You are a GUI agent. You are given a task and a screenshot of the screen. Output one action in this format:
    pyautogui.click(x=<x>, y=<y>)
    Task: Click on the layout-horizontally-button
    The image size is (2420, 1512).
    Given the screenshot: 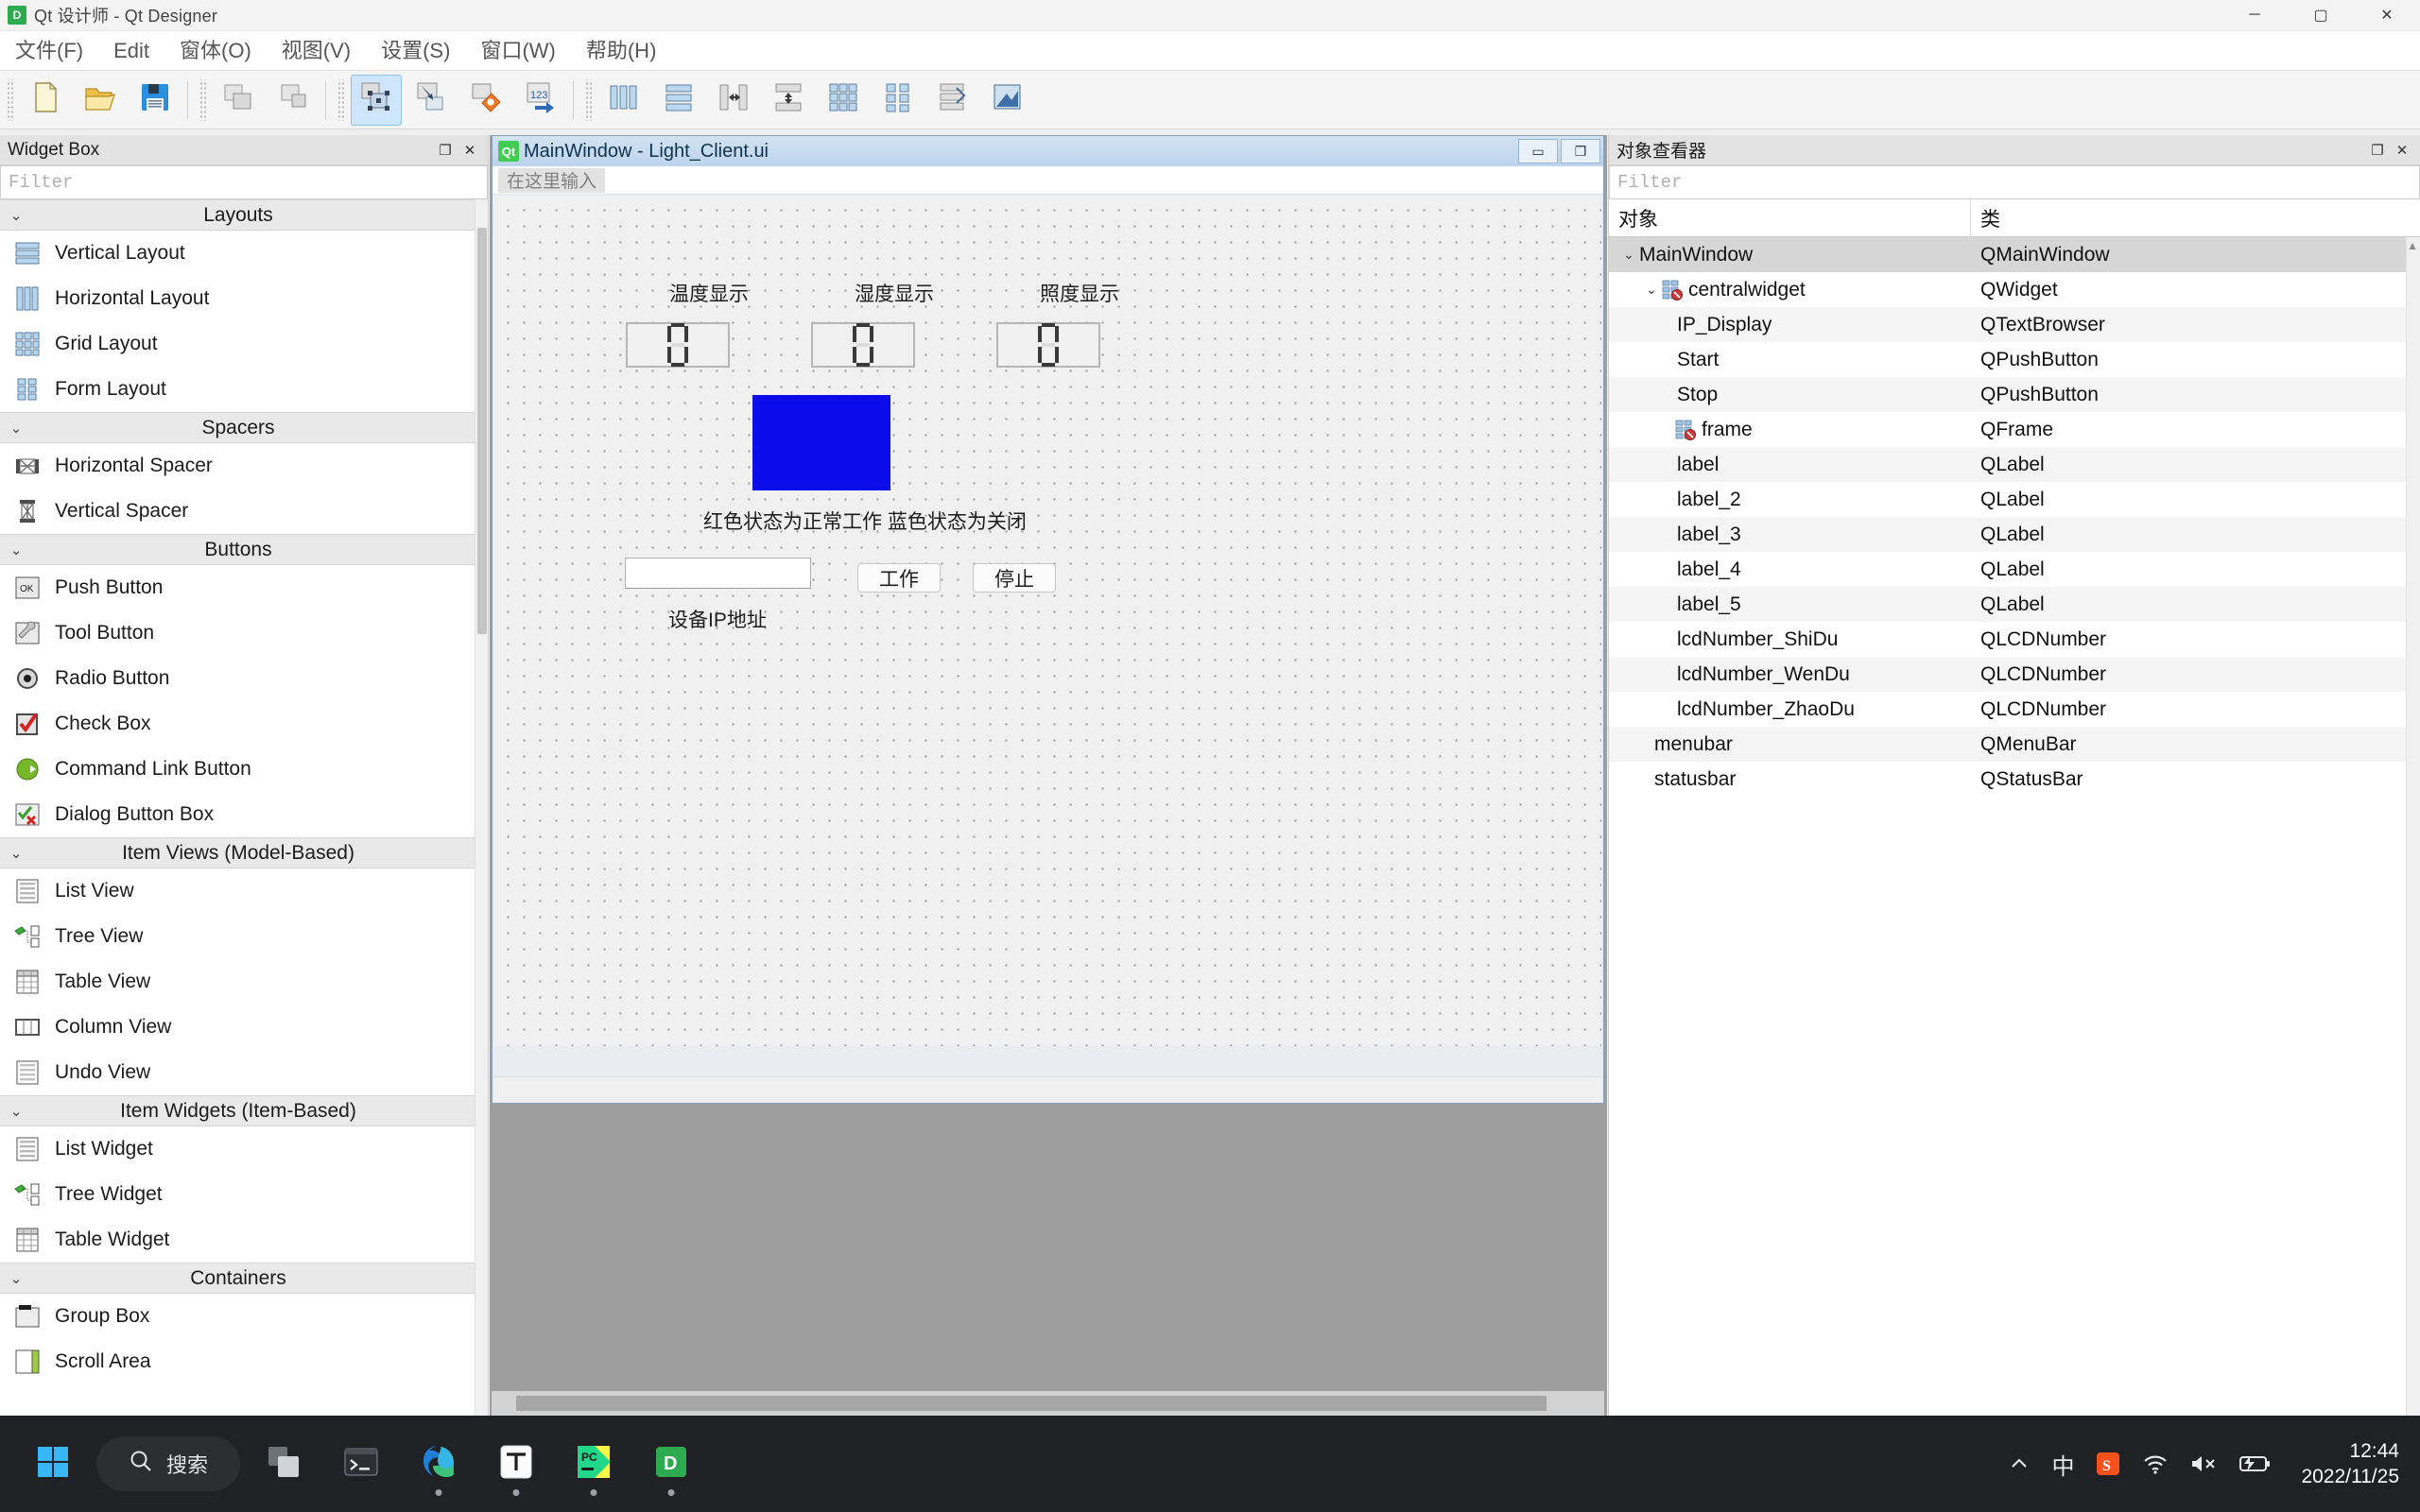 What is the action you would take?
    pyautogui.click(x=623, y=100)
    